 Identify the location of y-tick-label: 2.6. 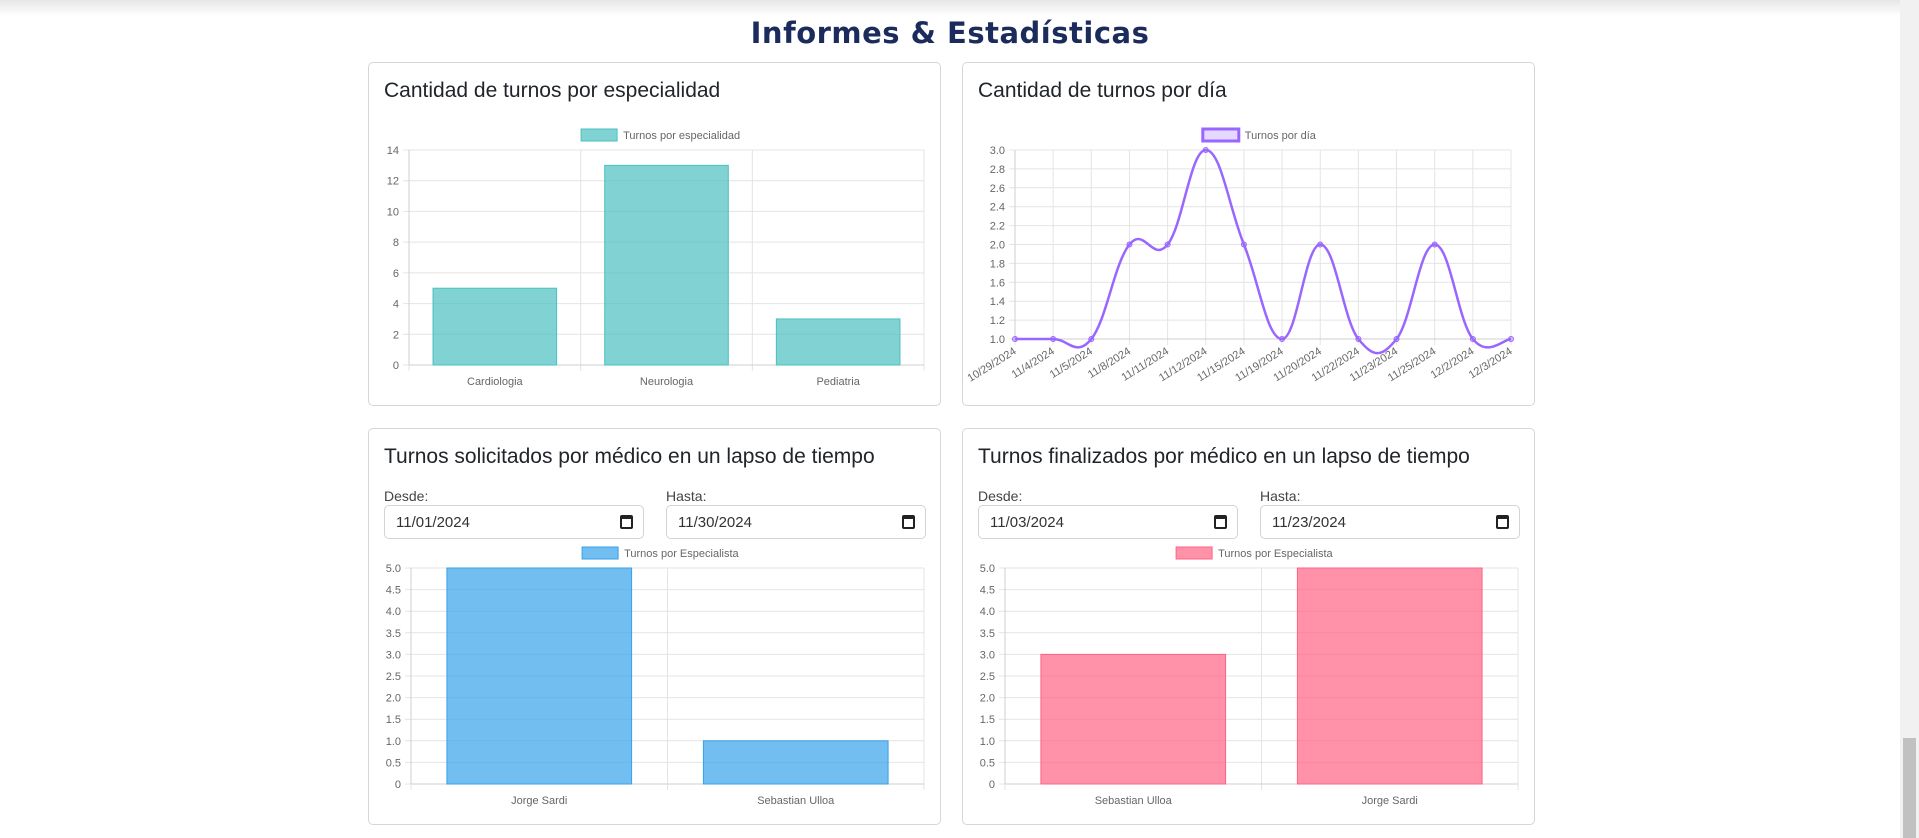
(997, 189).